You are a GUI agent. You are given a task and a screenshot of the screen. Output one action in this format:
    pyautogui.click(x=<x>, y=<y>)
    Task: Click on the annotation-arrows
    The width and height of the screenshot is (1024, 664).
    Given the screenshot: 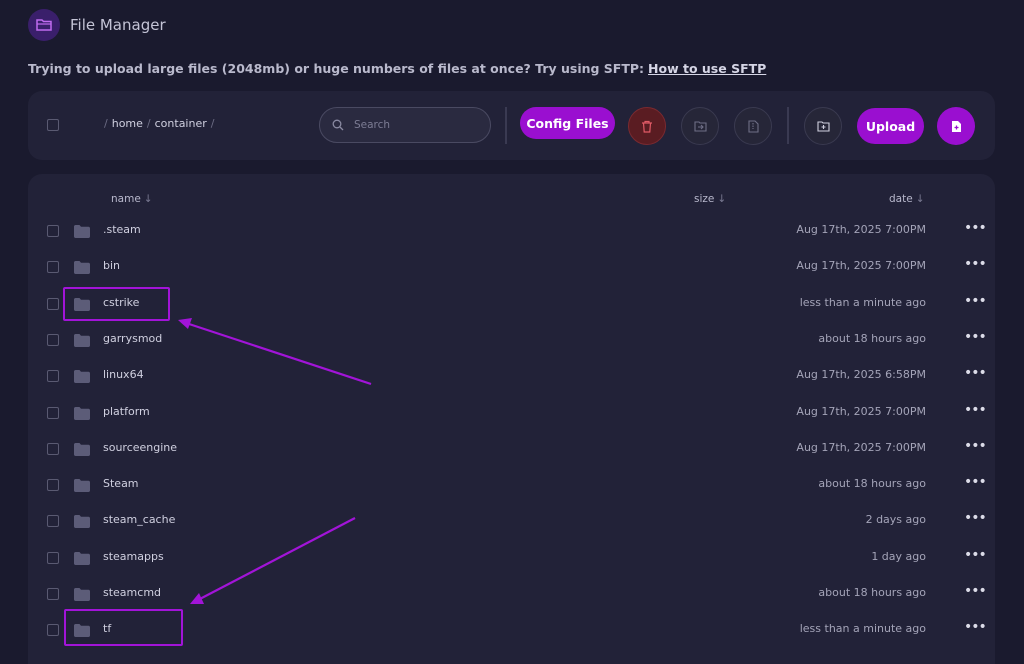 What is the action you would take?
    pyautogui.click(x=275, y=461)
    